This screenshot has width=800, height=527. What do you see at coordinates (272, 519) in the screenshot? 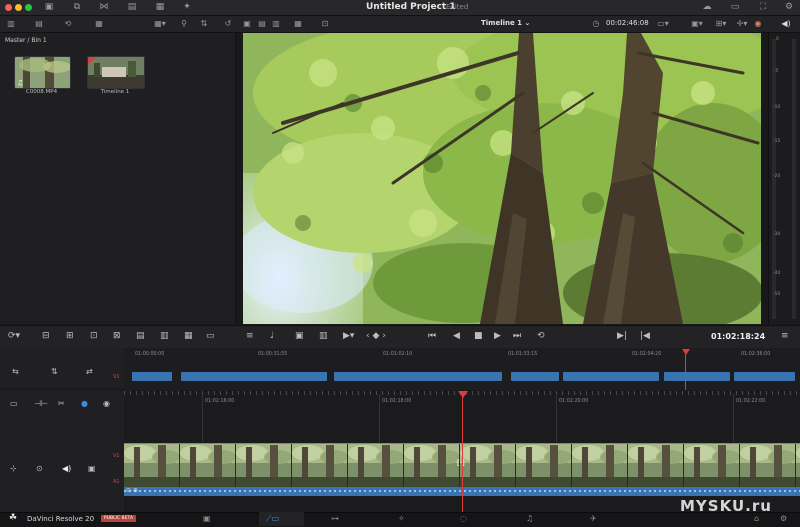
I see `cut-page-icon: ⟋▭` at bounding box center [272, 519].